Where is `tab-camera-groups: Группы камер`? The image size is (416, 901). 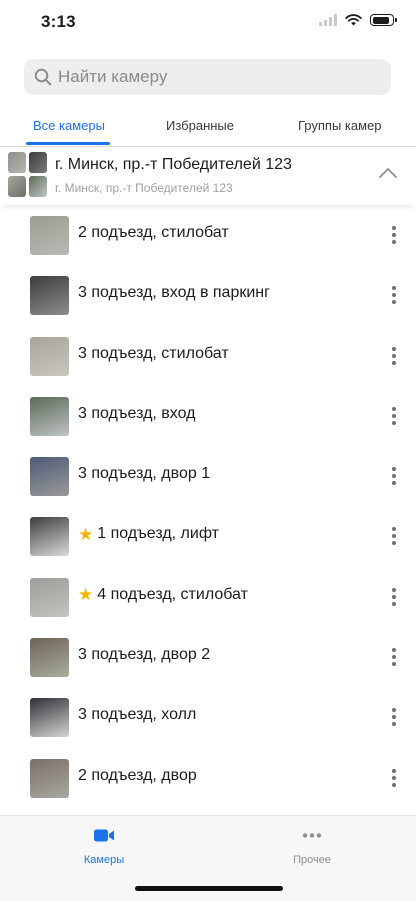
tab-camera-groups: Группы камер is located at coordinates (340, 125).